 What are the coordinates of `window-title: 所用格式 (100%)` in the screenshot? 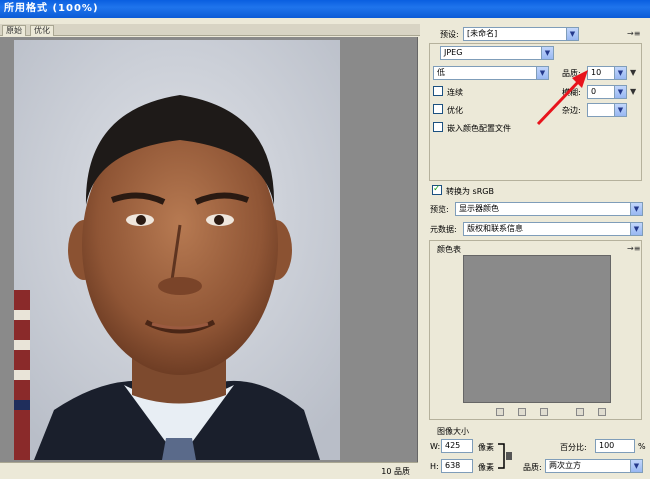 It's located at (325, 9).